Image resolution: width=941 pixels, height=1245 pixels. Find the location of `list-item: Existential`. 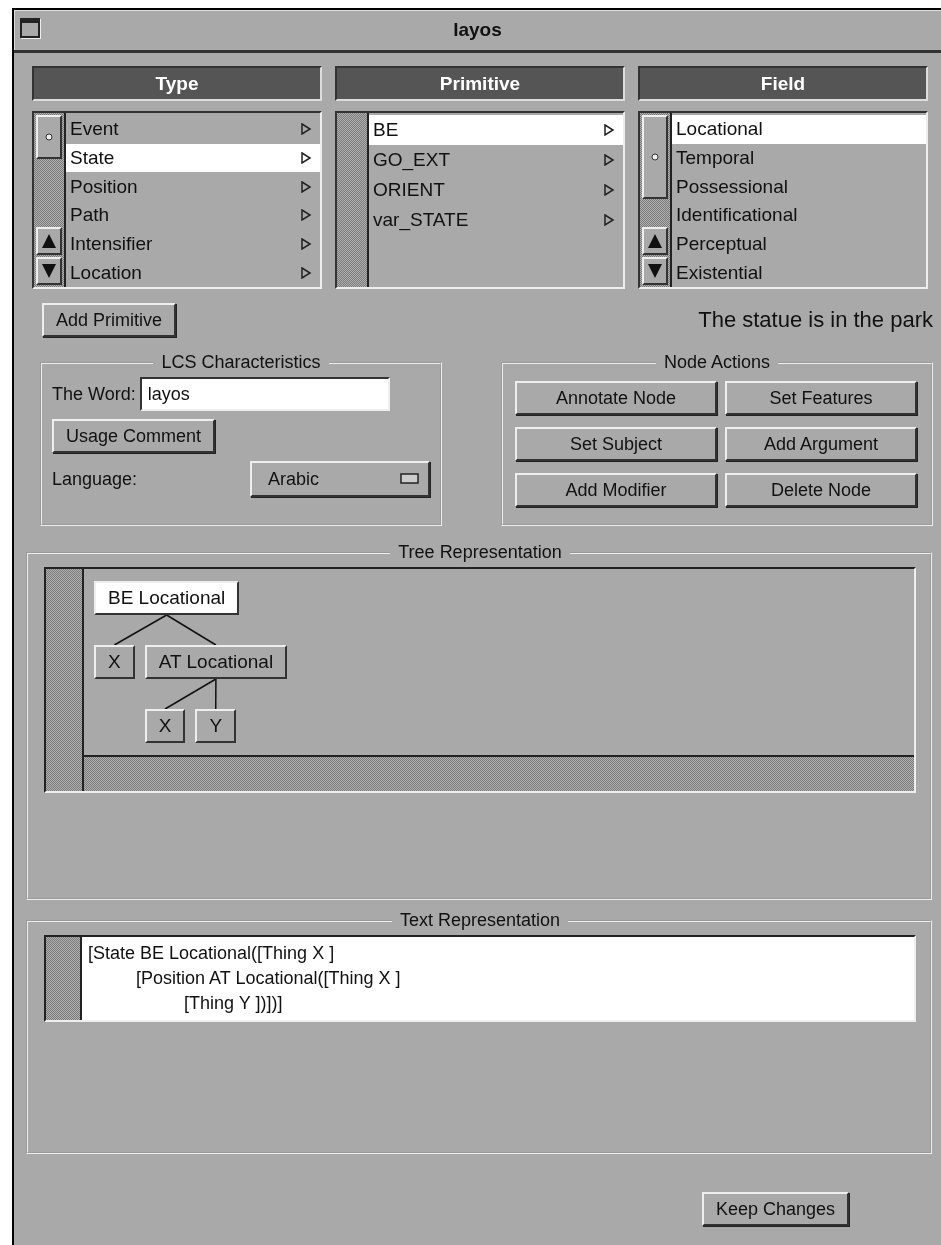

list-item: Existential is located at coordinates (799, 272).